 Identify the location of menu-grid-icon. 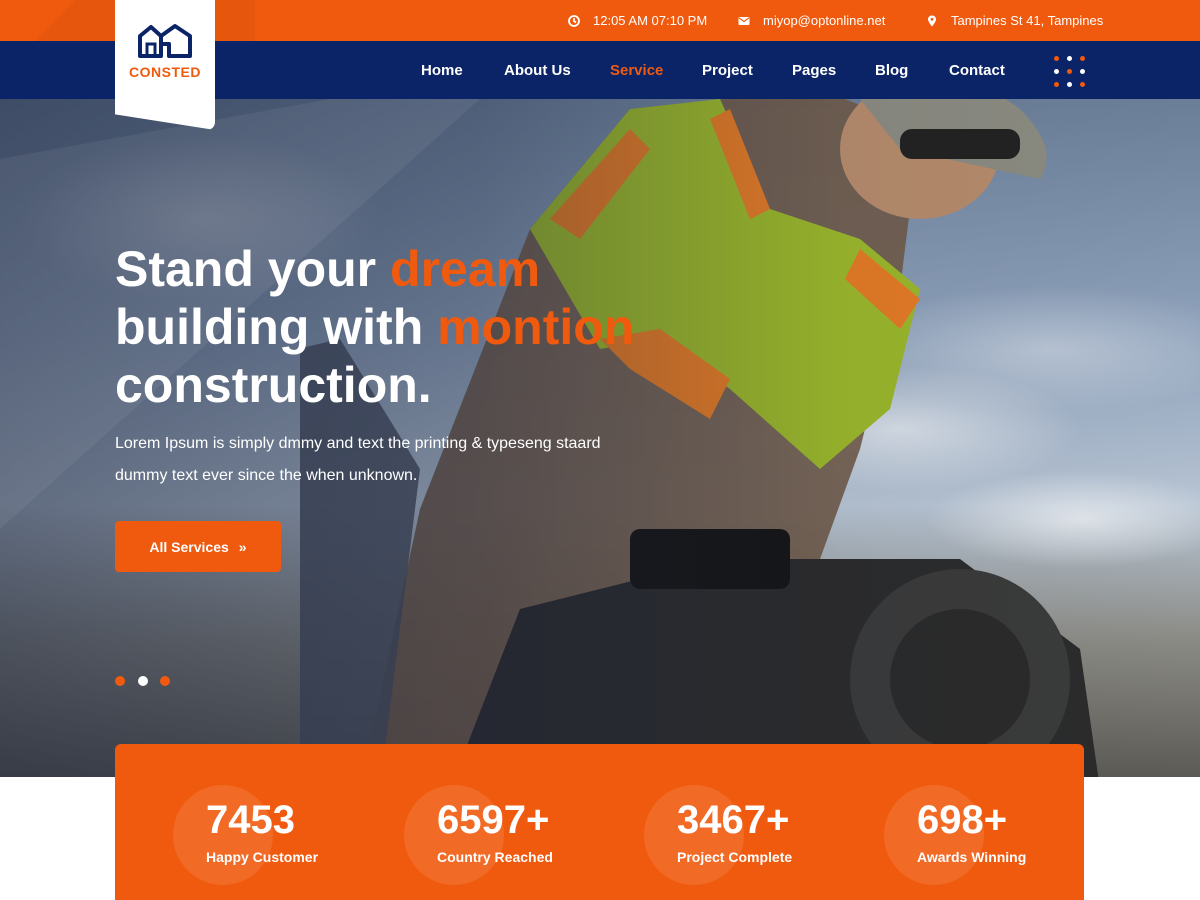
(1069, 71).